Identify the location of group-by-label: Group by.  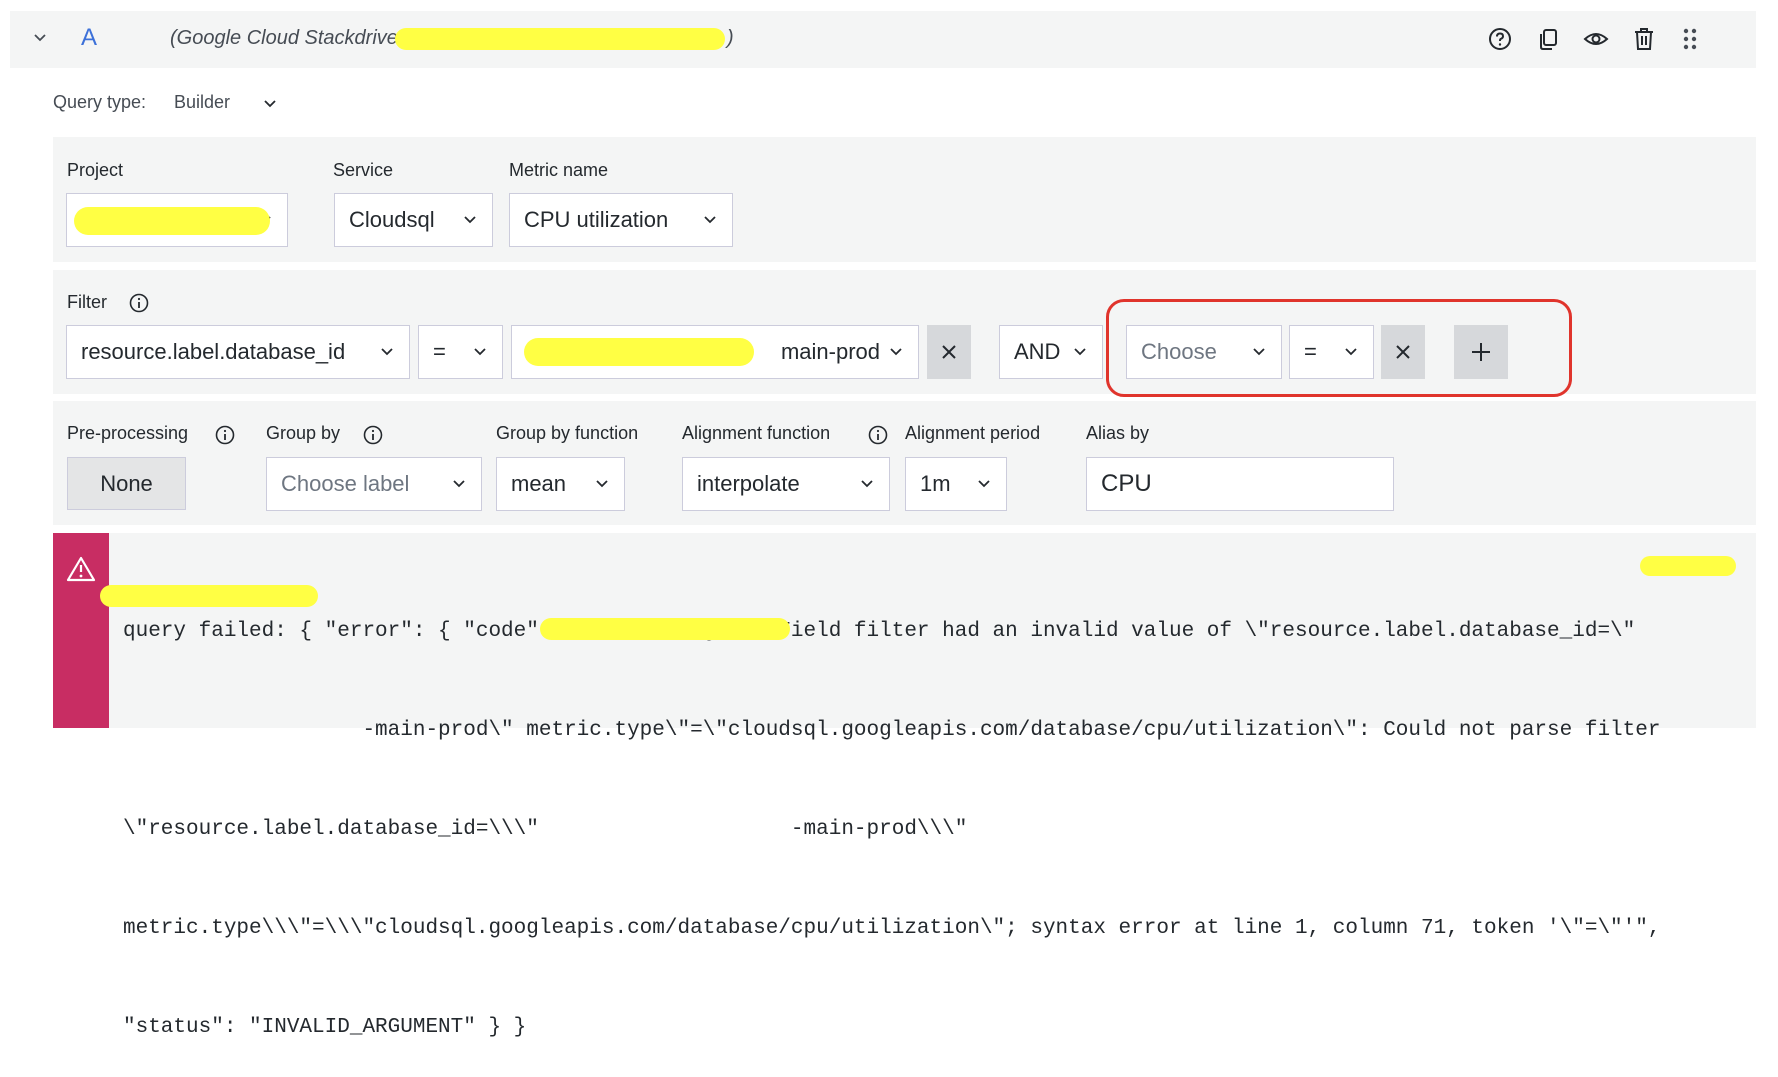
(303, 433).